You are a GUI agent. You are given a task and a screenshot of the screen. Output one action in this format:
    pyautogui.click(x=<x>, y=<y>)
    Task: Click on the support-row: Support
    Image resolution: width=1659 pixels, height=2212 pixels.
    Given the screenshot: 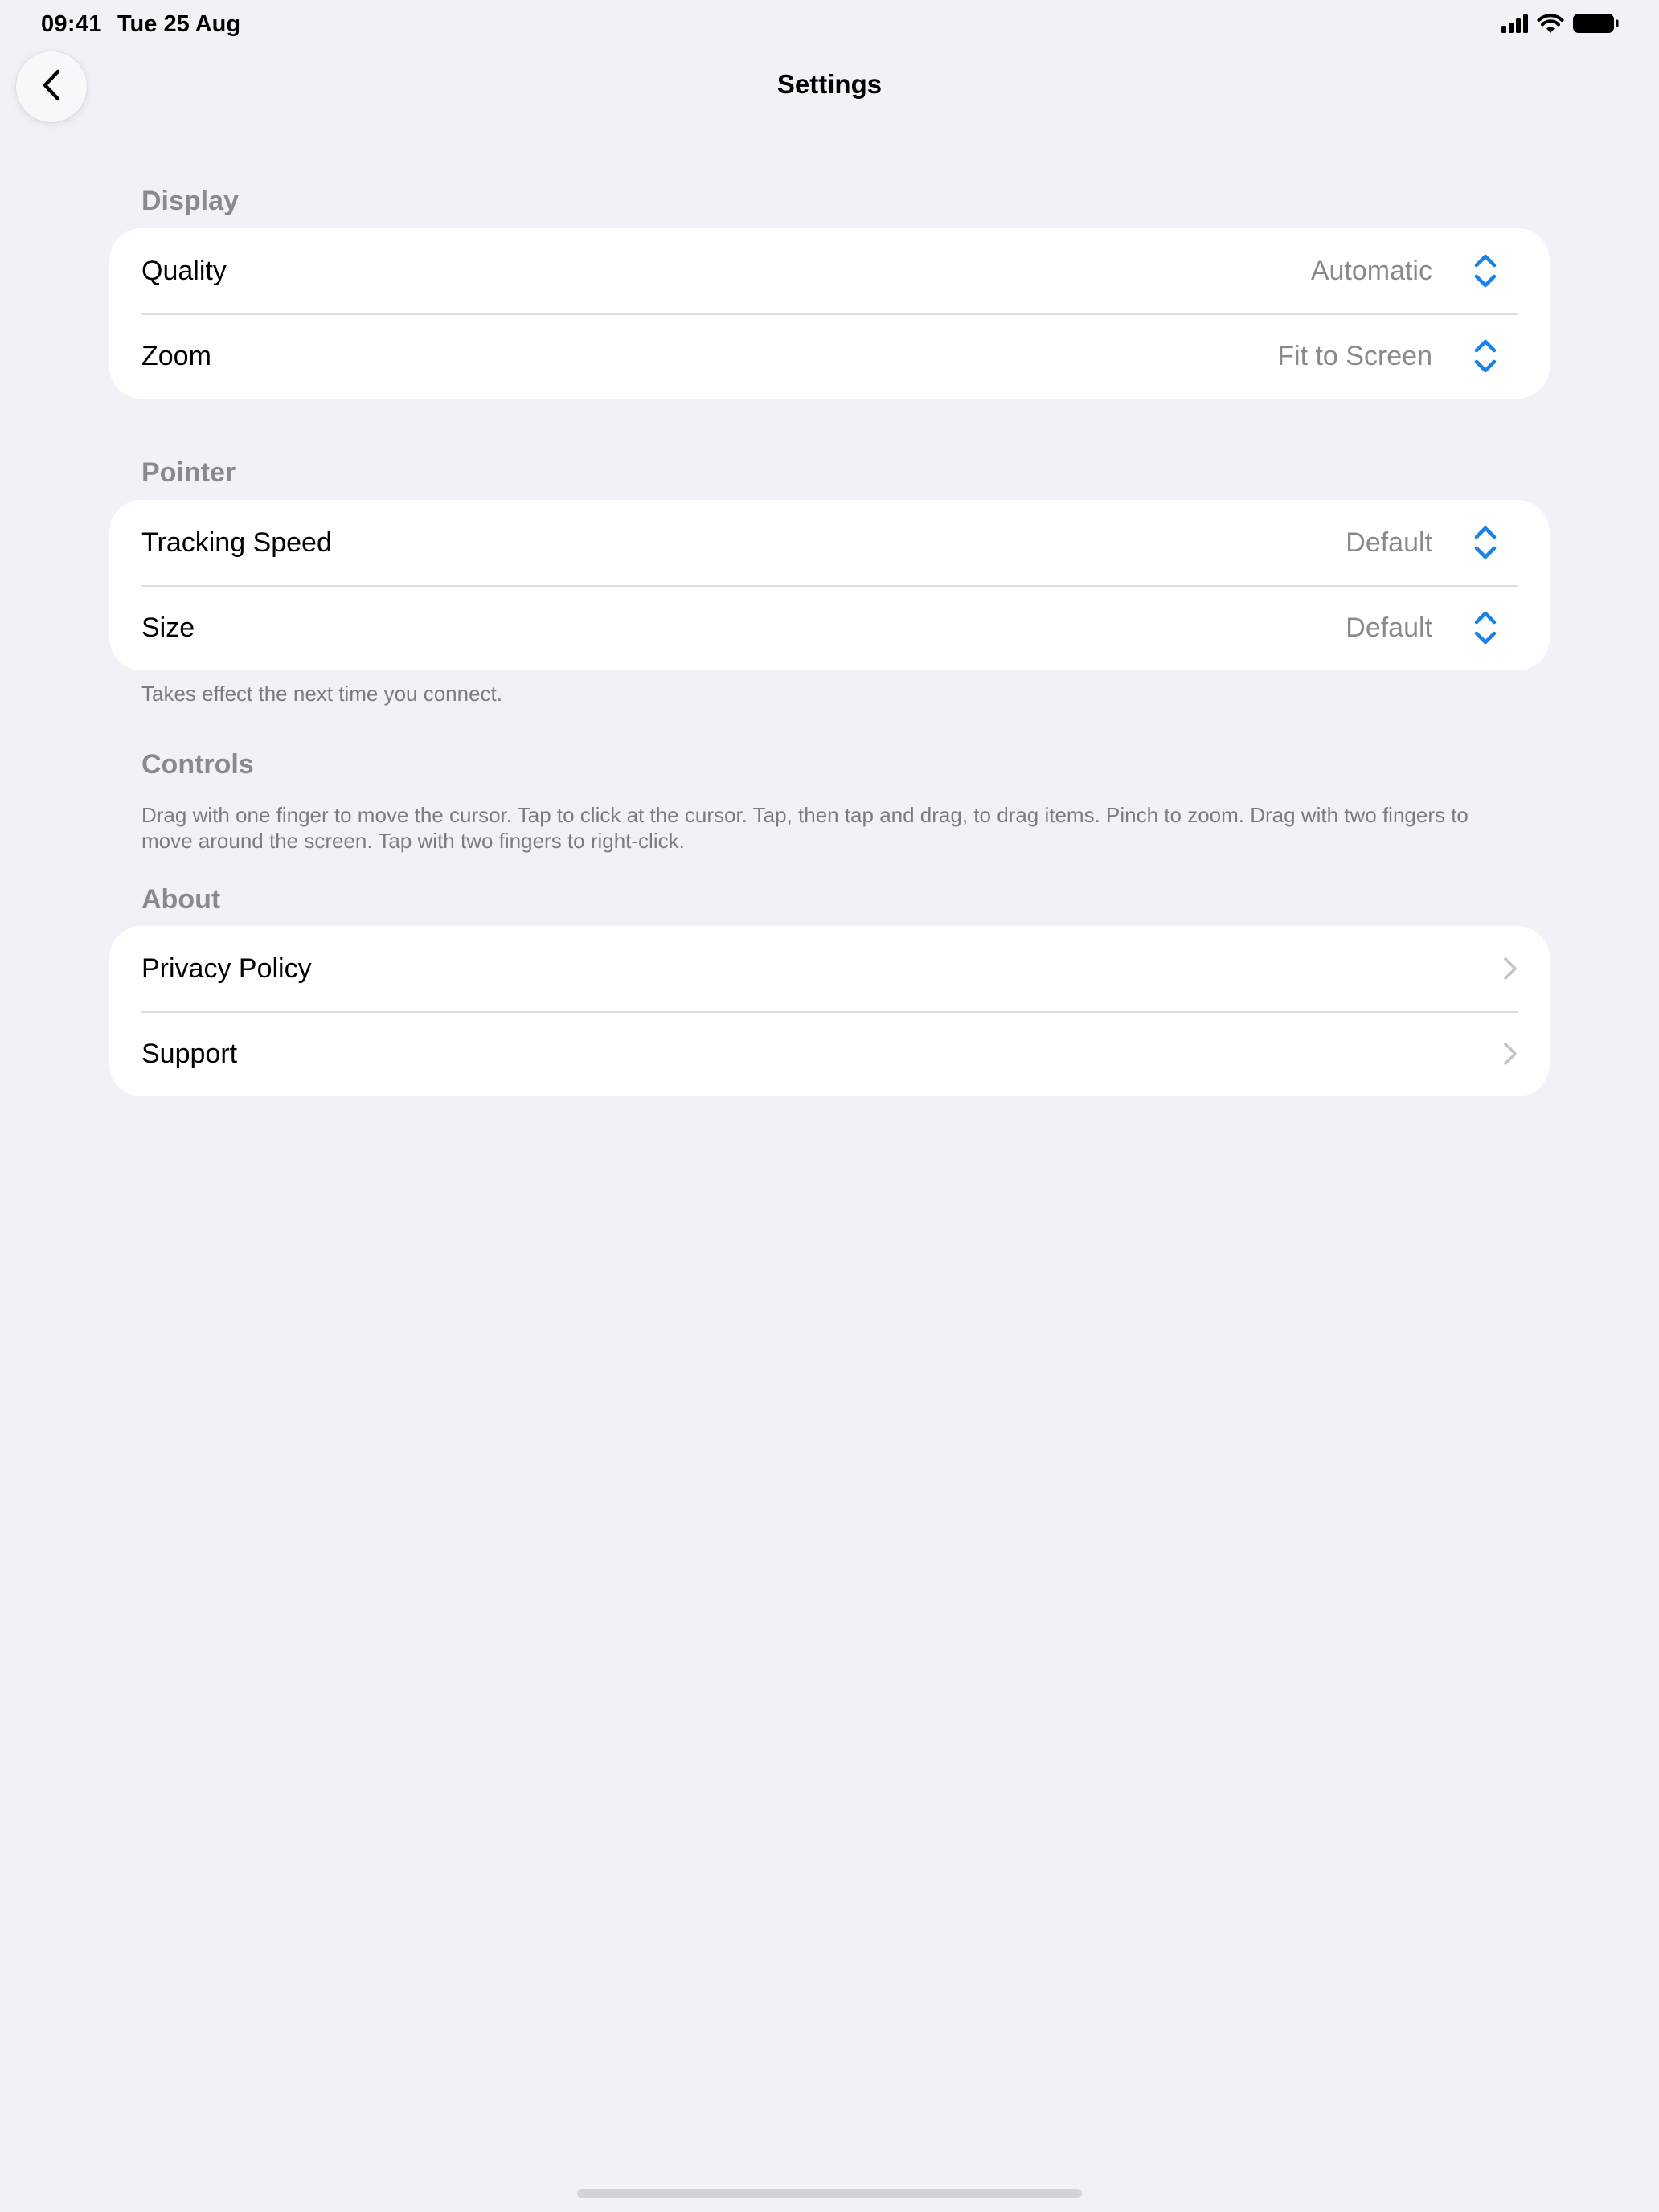 What is the action you would take?
    pyautogui.click(x=829, y=1053)
    